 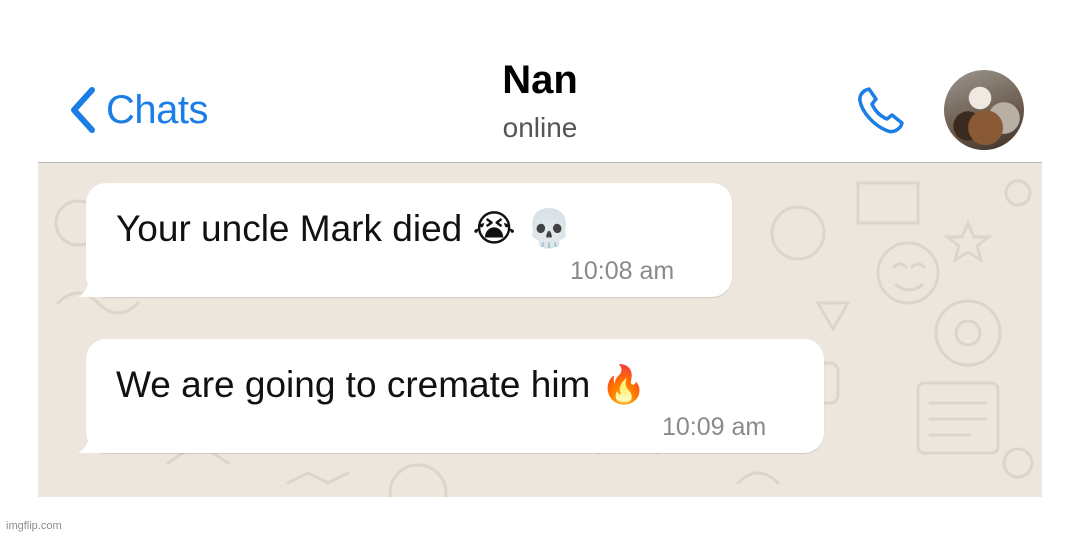 What do you see at coordinates (540, 127) in the screenshot?
I see `contact-status: online` at bounding box center [540, 127].